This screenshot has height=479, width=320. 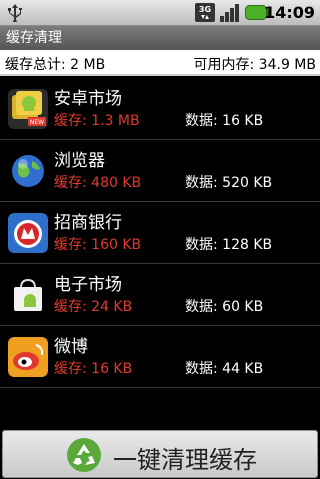 What do you see at coordinates (71, 347) in the screenshot?
I see `app-name: 微博` at bounding box center [71, 347].